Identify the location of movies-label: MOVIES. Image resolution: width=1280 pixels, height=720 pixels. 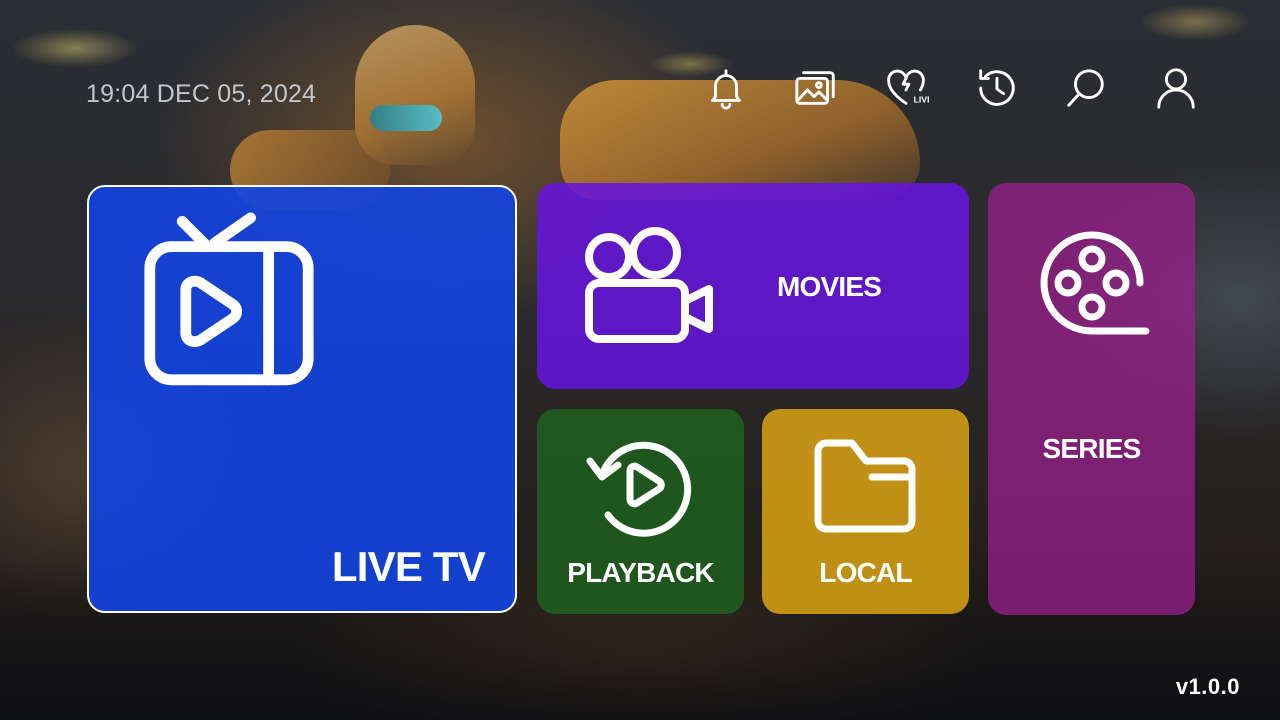
(829, 286).